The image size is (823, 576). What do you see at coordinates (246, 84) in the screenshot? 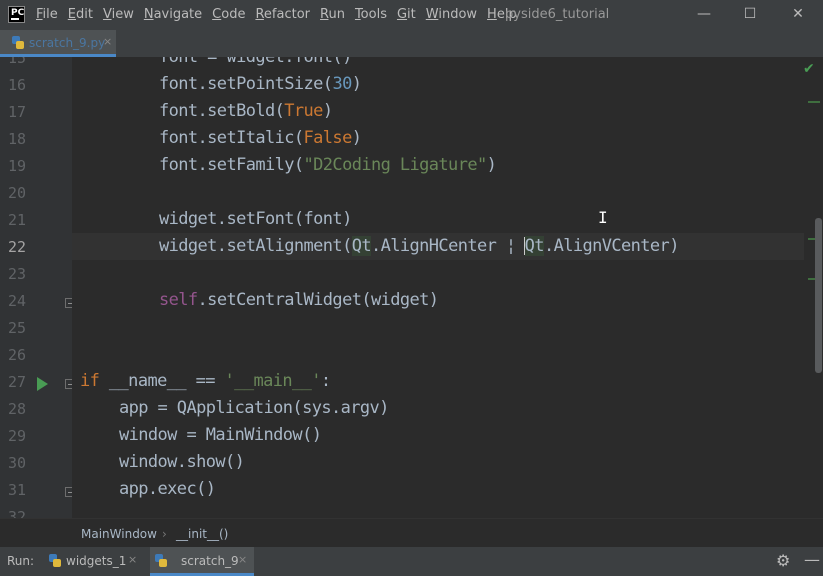
I see `code-token: font.setPointSize(` at bounding box center [246, 84].